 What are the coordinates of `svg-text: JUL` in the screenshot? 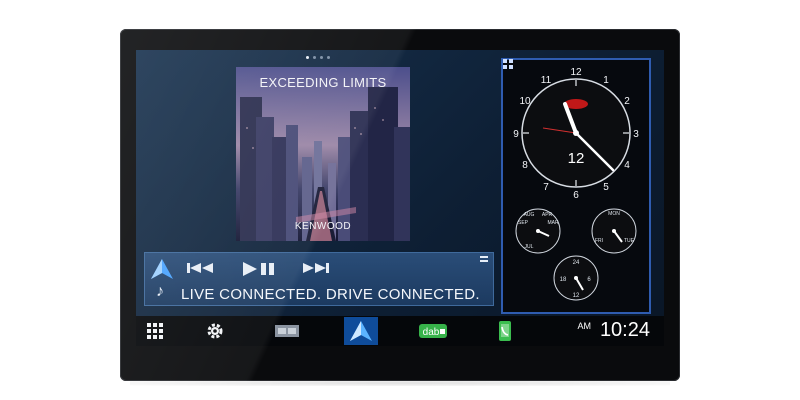 It's located at (529, 247).